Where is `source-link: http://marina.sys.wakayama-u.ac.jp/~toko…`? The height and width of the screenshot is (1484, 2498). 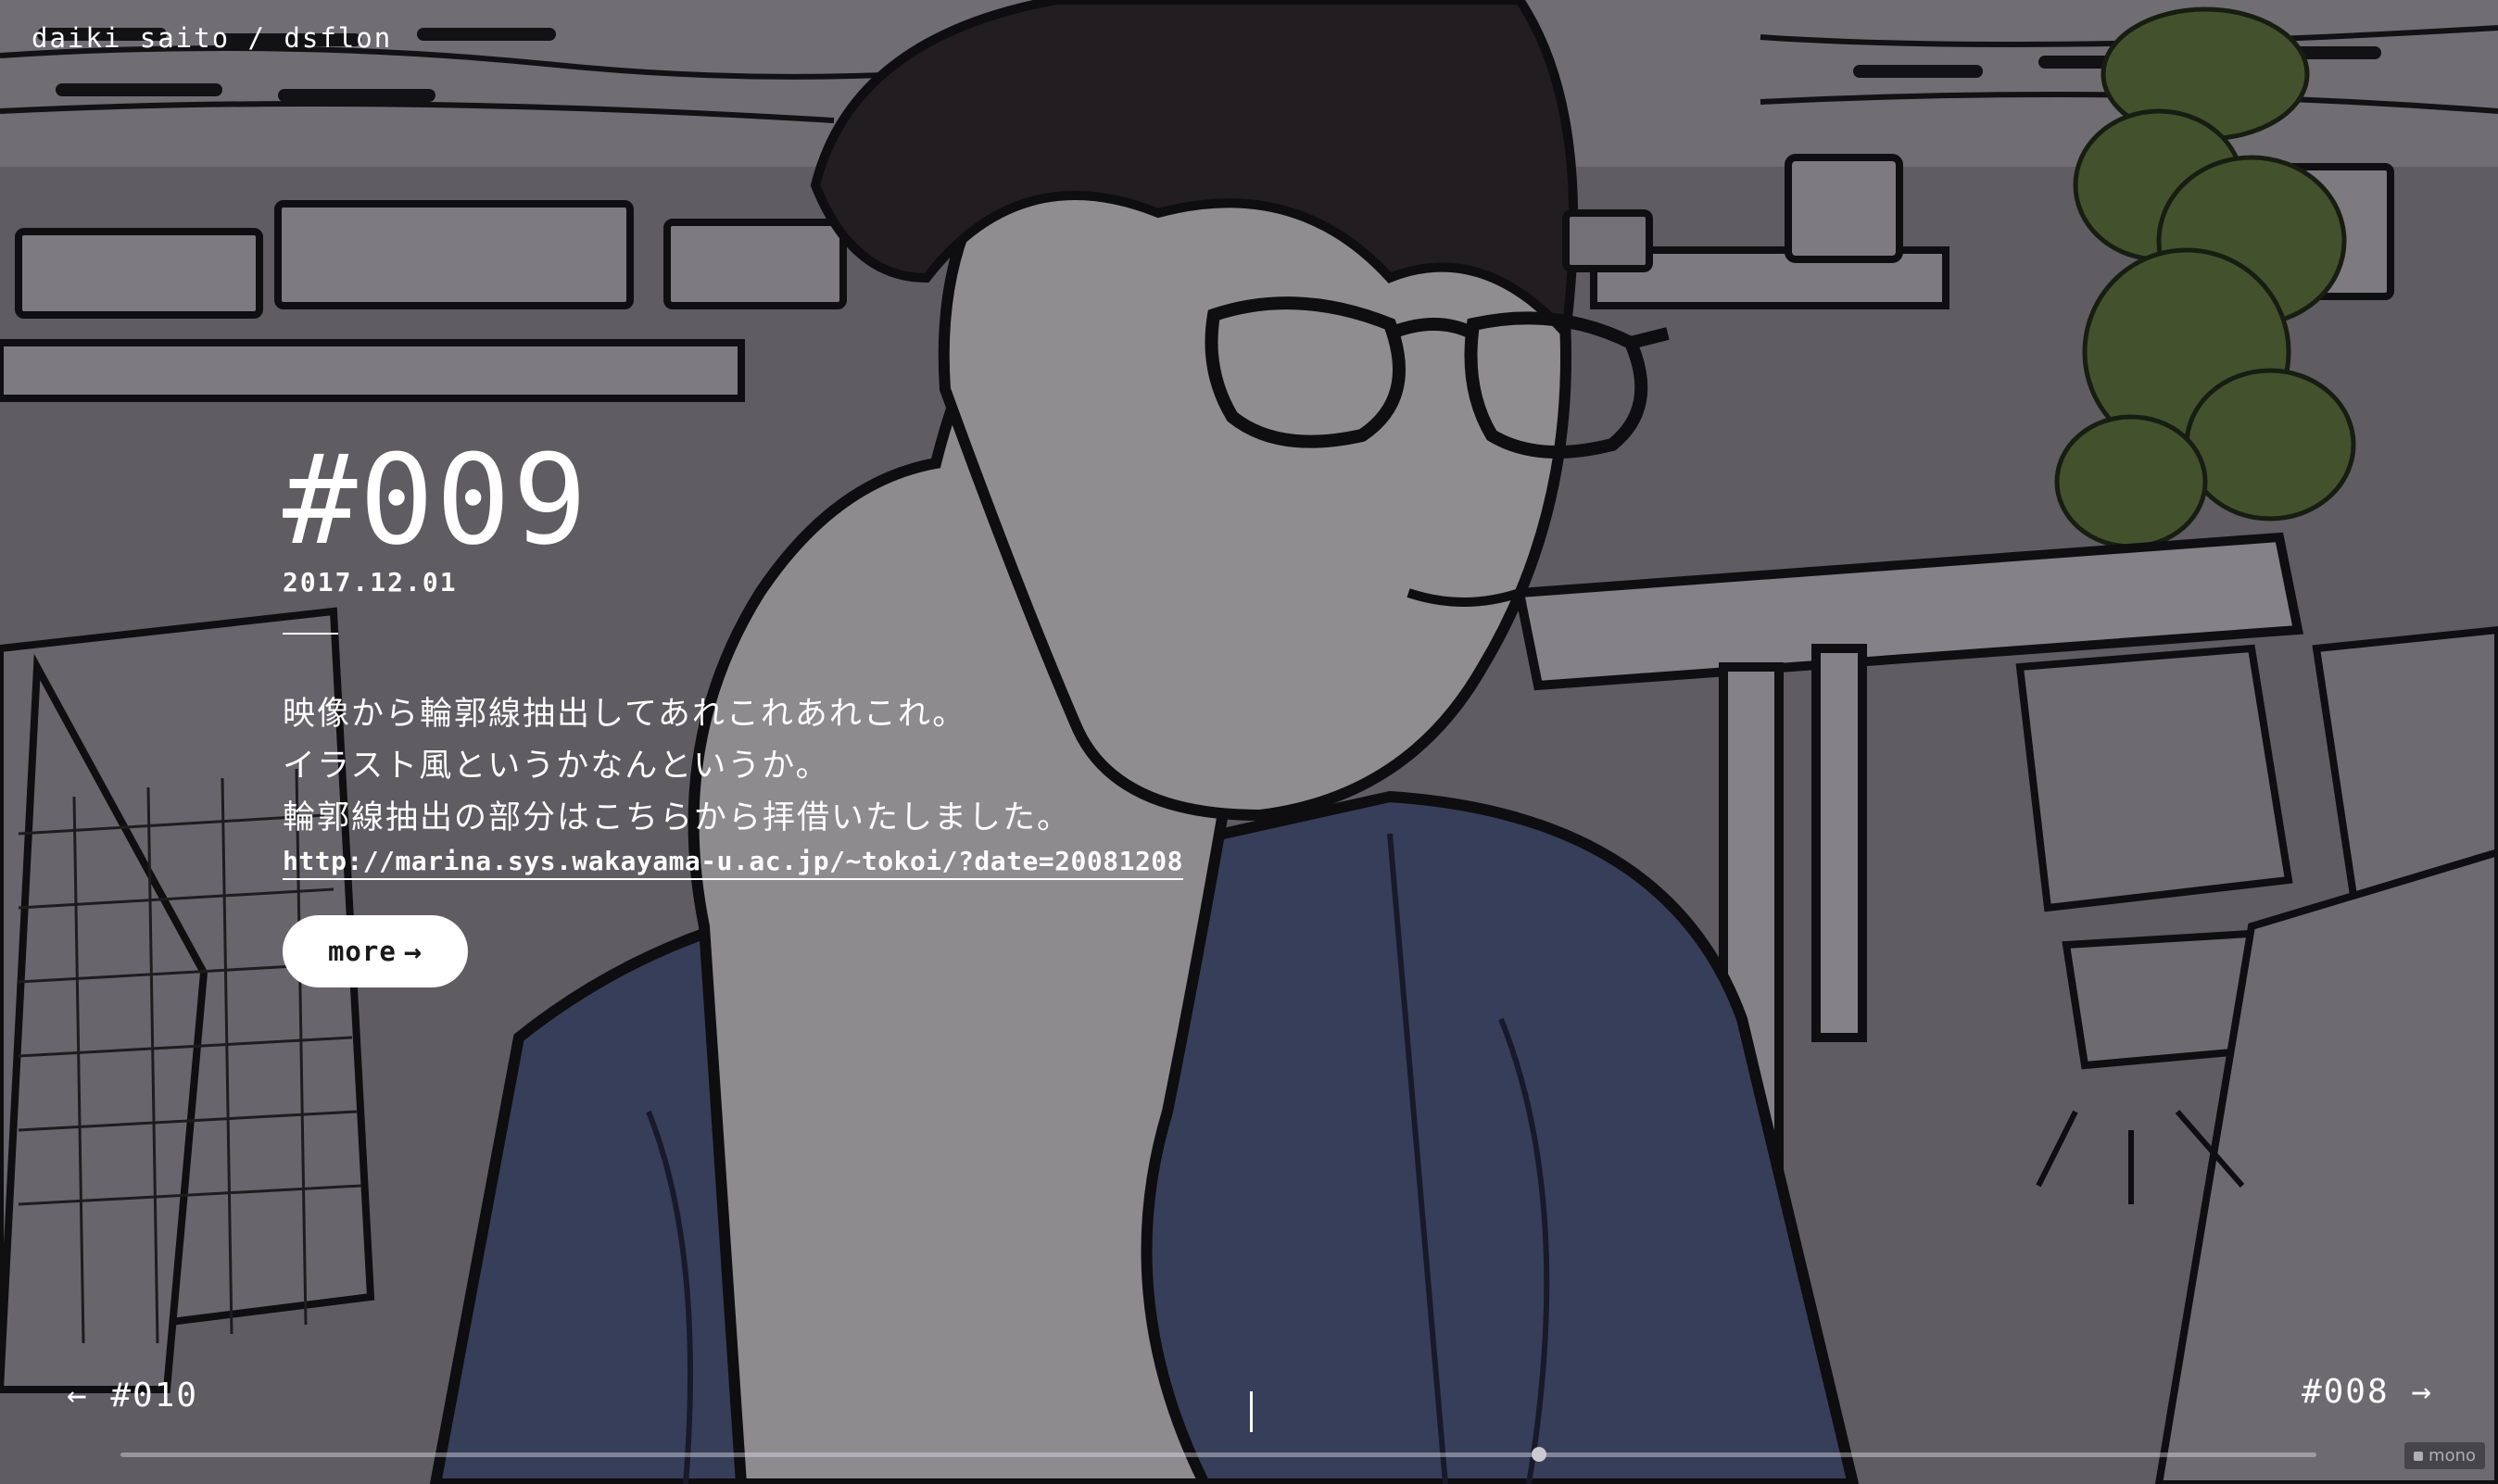
source-link: http://marina.sys.wakayama-u.ac.jp/~toko… is located at coordinates (733, 863).